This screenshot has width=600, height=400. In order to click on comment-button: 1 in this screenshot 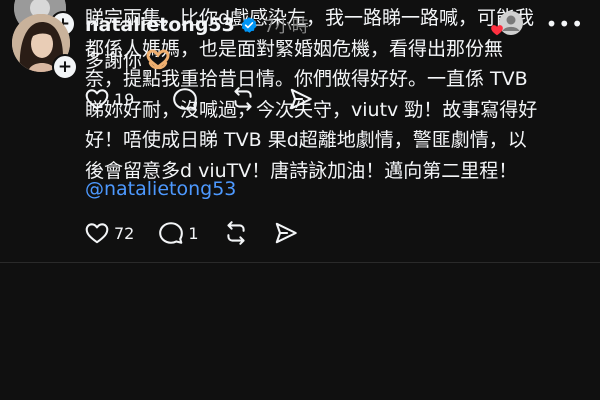, I will do `click(178, 233)`.